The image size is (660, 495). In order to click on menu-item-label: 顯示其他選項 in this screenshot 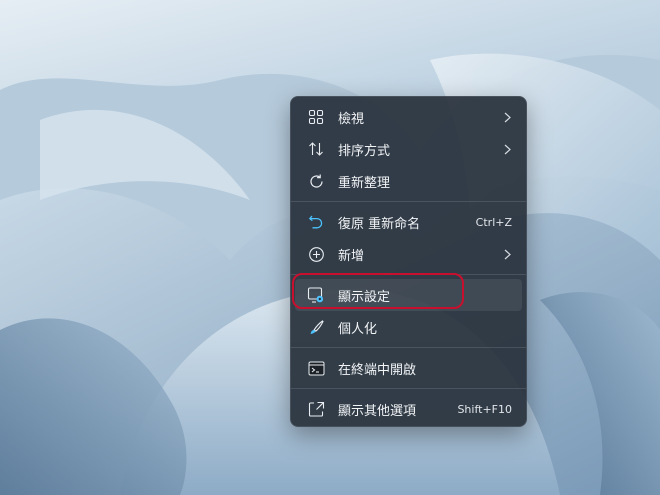, I will do `click(377, 411)`.